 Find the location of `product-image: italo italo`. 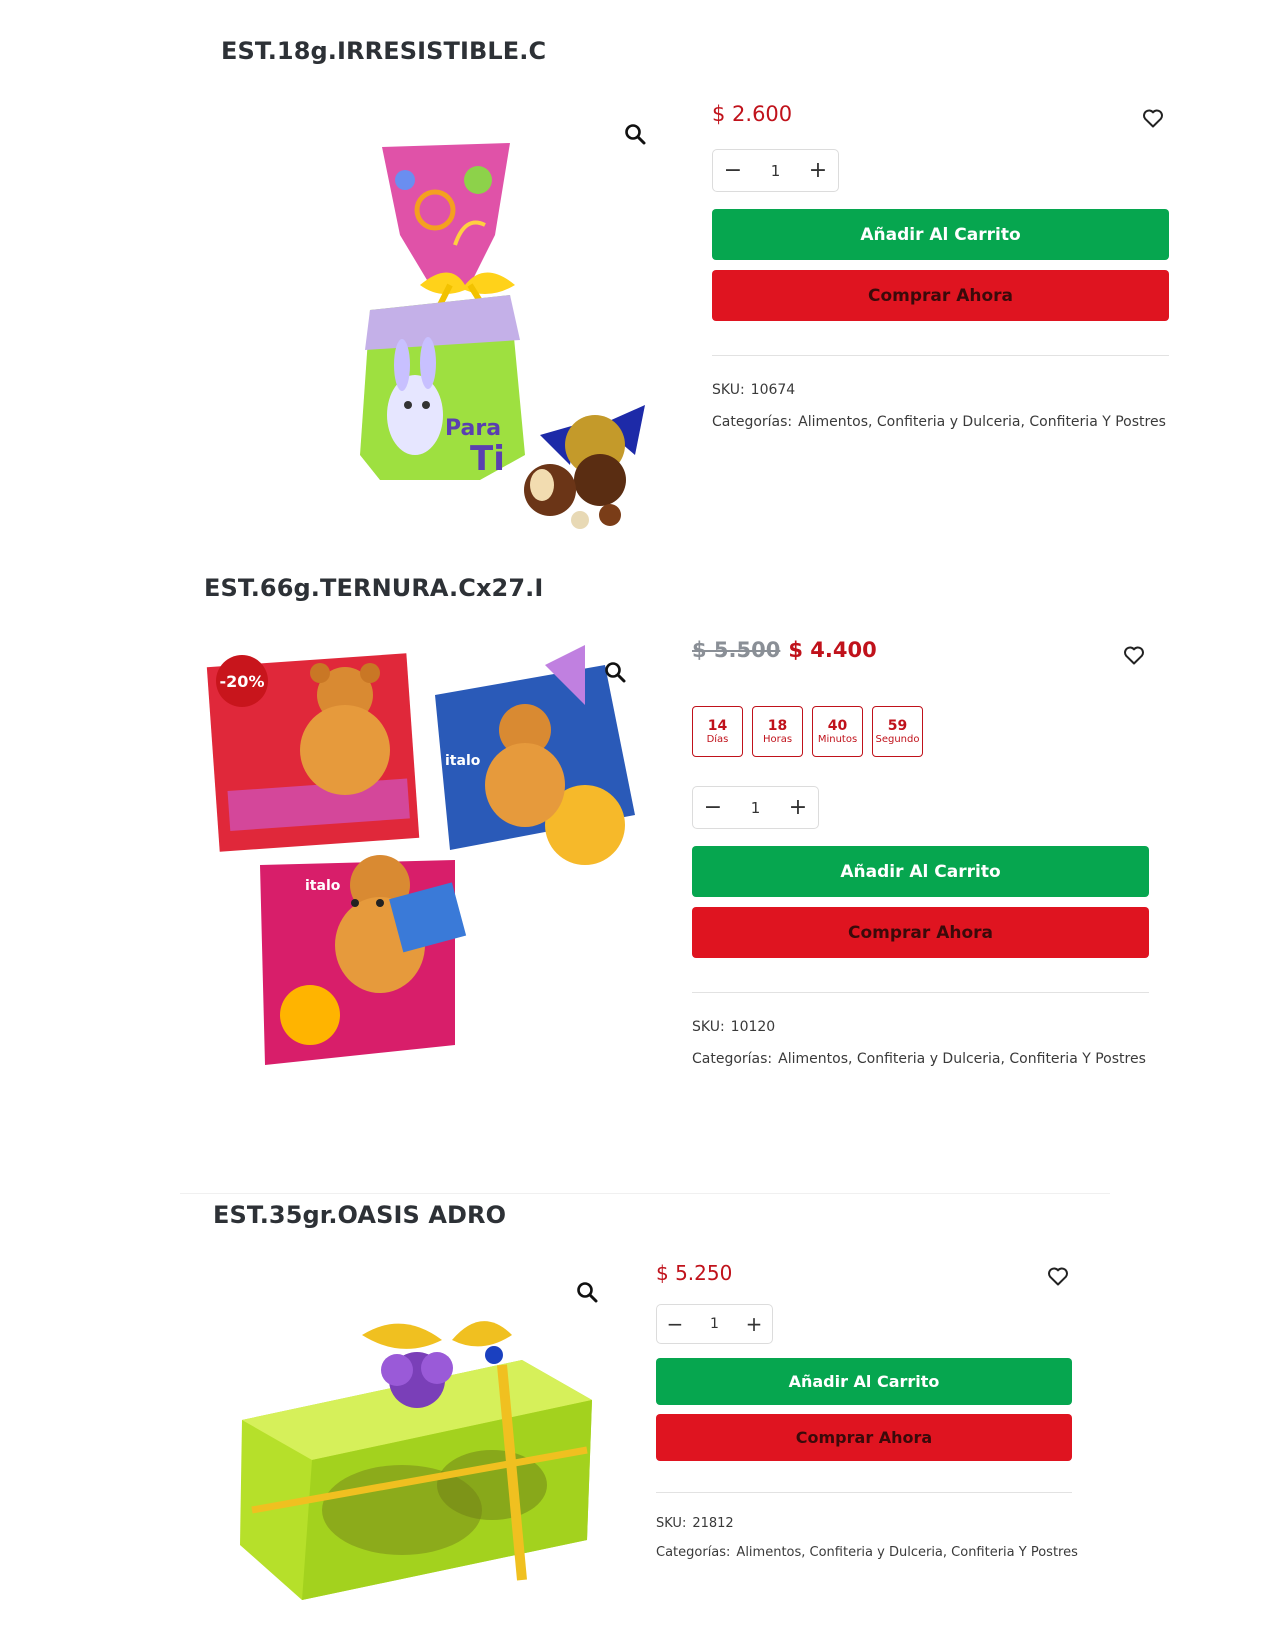

product-image: italo italo is located at coordinates (425, 855).